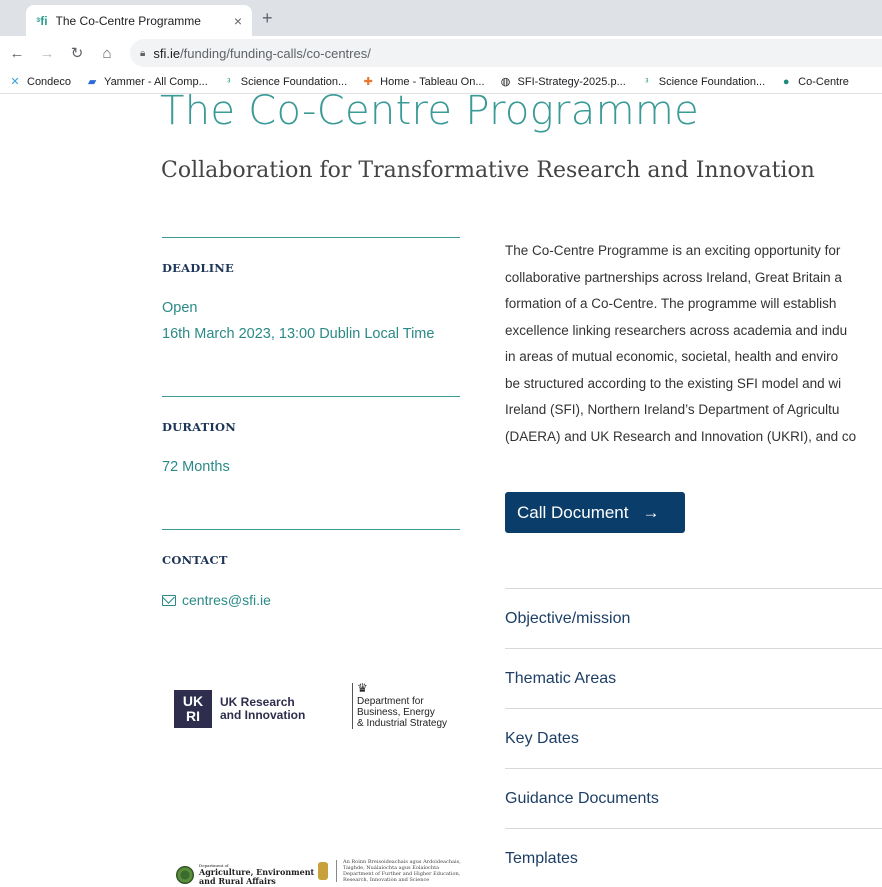 The height and width of the screenshot is (887, 882). Describe the element at coordinates (390, 701) in the screenshot. I see `beis-line1: Department for` at that location.